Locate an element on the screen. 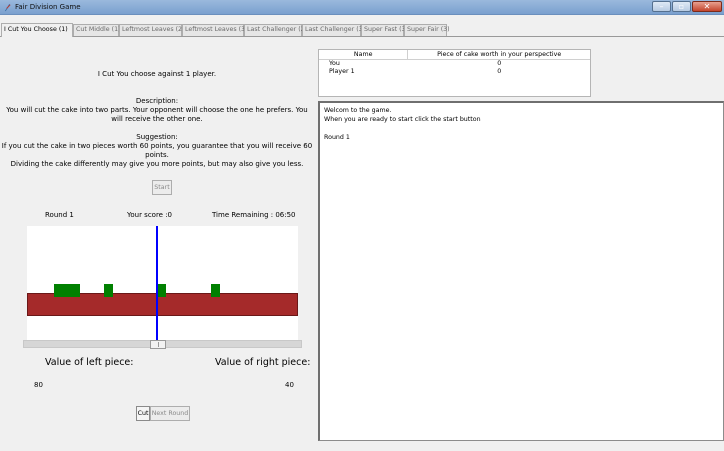  column-header-worth: Piece of cake worth in your perspective is located at coordinates (499, 54).